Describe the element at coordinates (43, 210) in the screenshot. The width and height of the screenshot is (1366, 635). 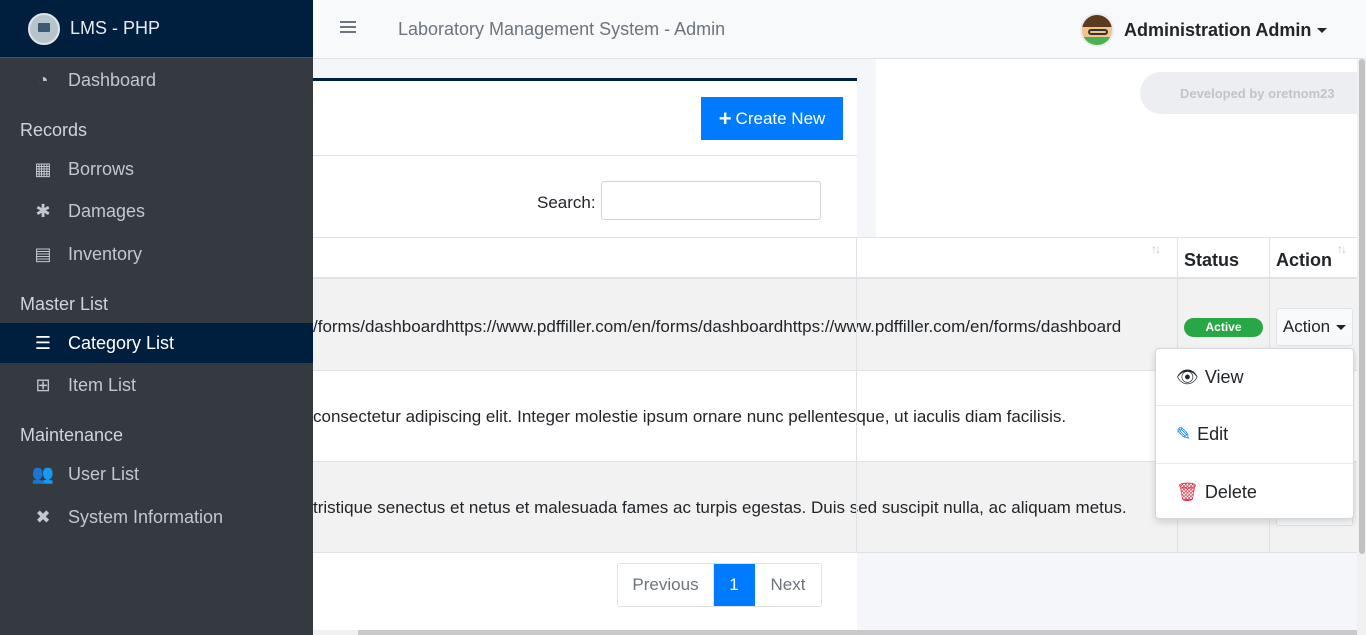
I see `bug-icon: ✱` at that location.